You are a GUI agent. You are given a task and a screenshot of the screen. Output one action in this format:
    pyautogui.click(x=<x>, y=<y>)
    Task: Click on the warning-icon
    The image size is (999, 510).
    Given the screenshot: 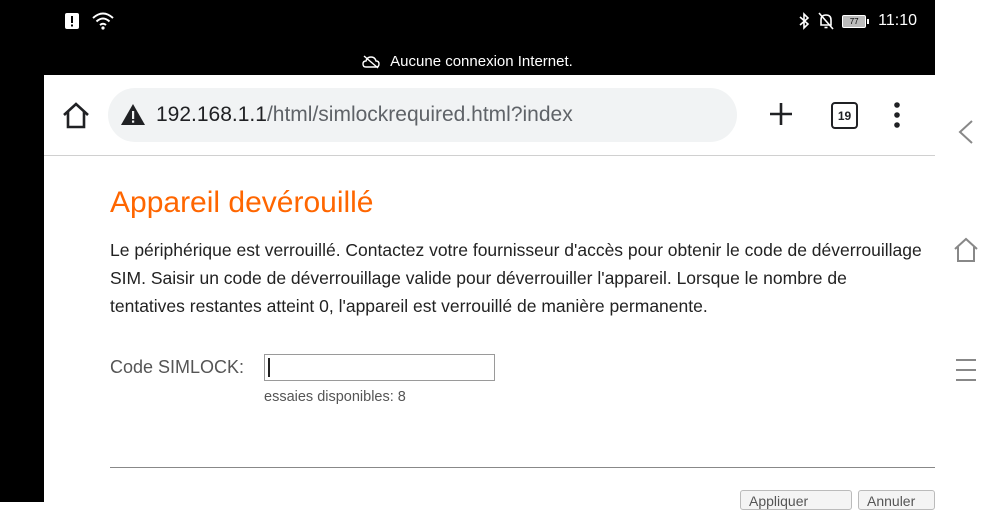 What is the action you would take?
    pyautogui.click(x=133, y=115)
    